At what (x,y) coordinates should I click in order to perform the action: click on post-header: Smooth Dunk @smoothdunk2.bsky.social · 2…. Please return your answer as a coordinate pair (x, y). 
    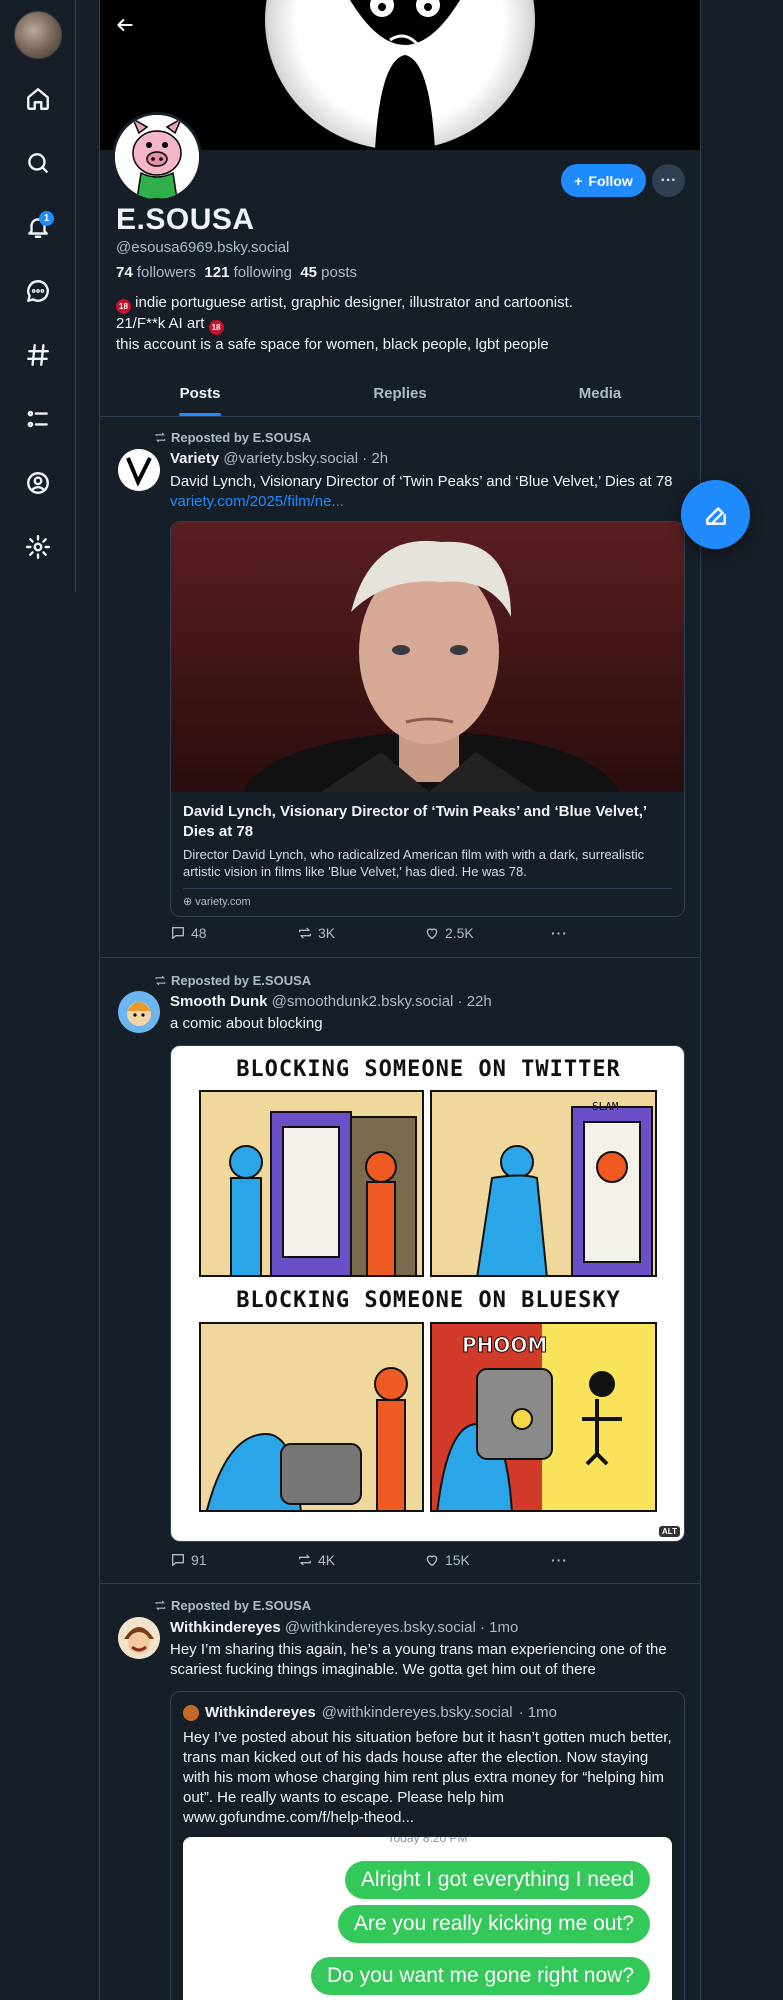
    Looking at the image, I should click on (331, 1001).